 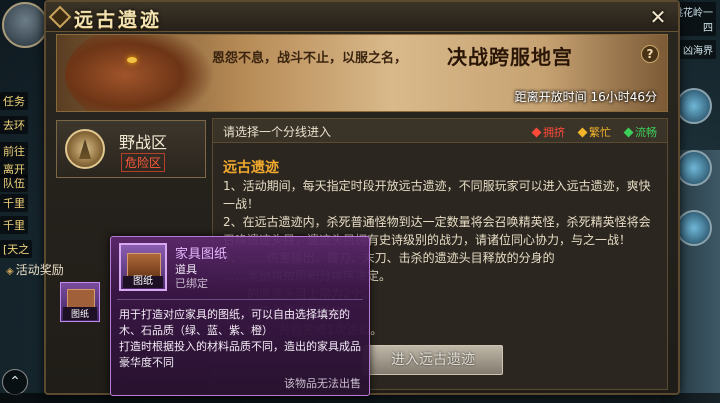 What do you see at coordinates (437, 195) in the screenshot?
I see `description-line: 1、活动期间，每天指定时段开放远古遗迹，不同服玩家可以进入远古遗迹，爽快一战！` at bounding box center [437, 195].